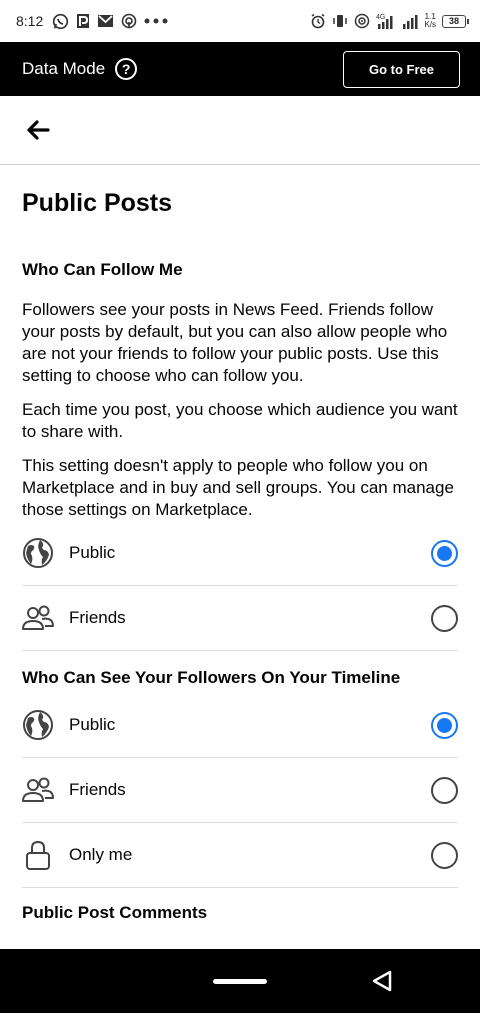  What do you see at coordinates (115, 912) in the screenshot?
I see `public-post-comments-heading: Public Post Comments` at bounding box center [115, 912].